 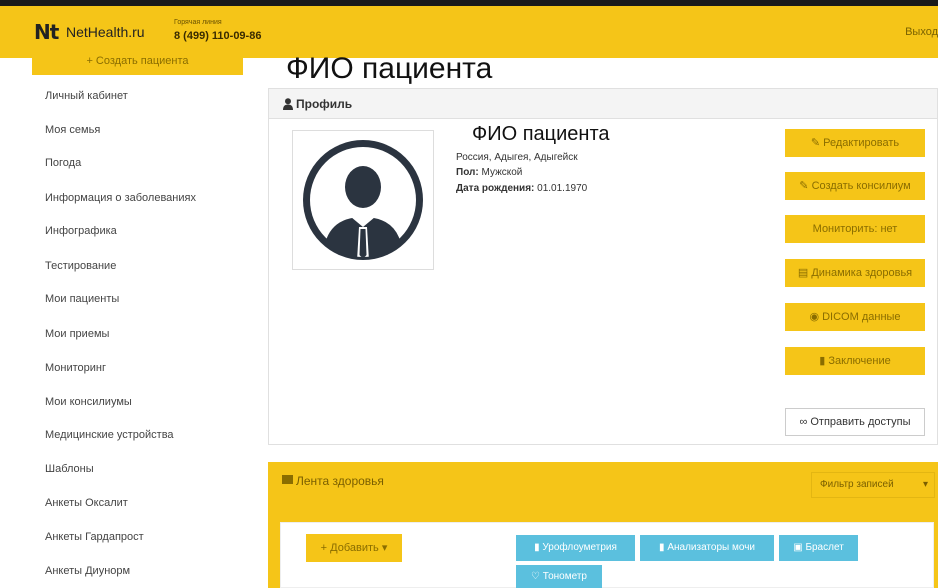 What do you see at coordinates (495, 188) in the screenshot?
I see `dob-label: Дата рождения:` at bounding box center [495, 188].